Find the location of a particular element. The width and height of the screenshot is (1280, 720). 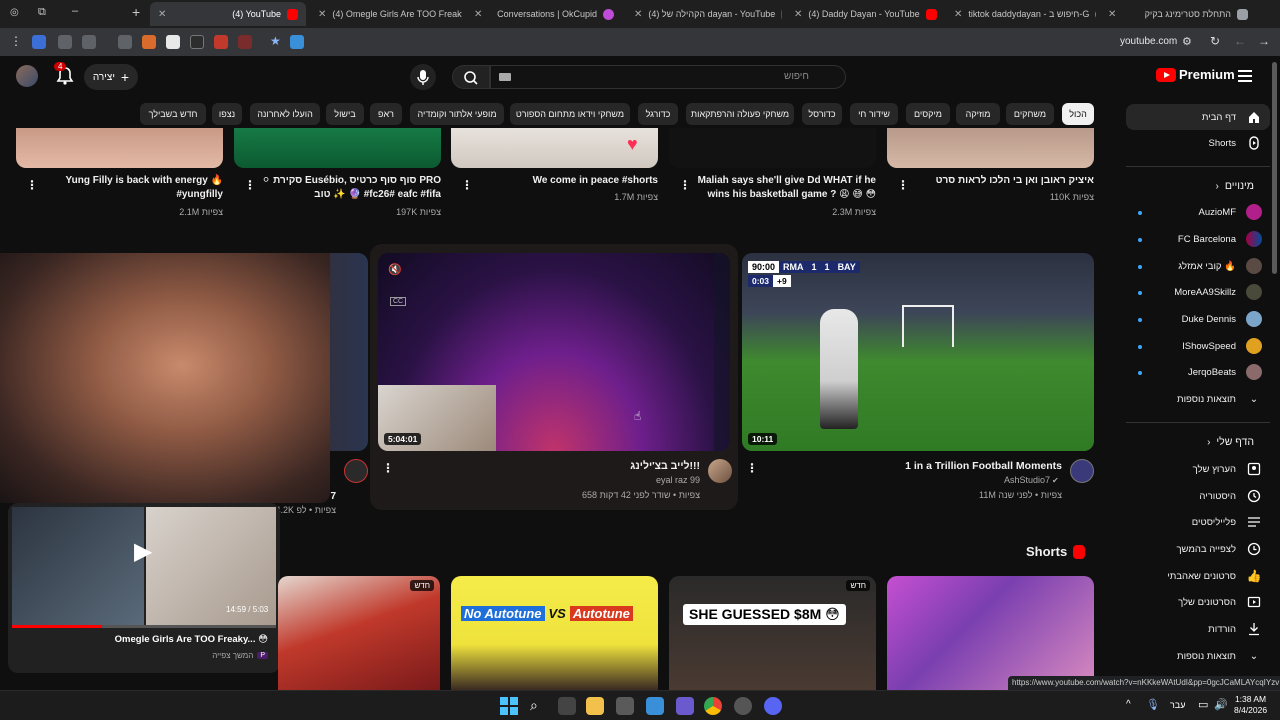

video-thumbnail: 90:00 RMA 1 1 BAY 0:03 +9 10:11 is located at coordinates (918, 352).